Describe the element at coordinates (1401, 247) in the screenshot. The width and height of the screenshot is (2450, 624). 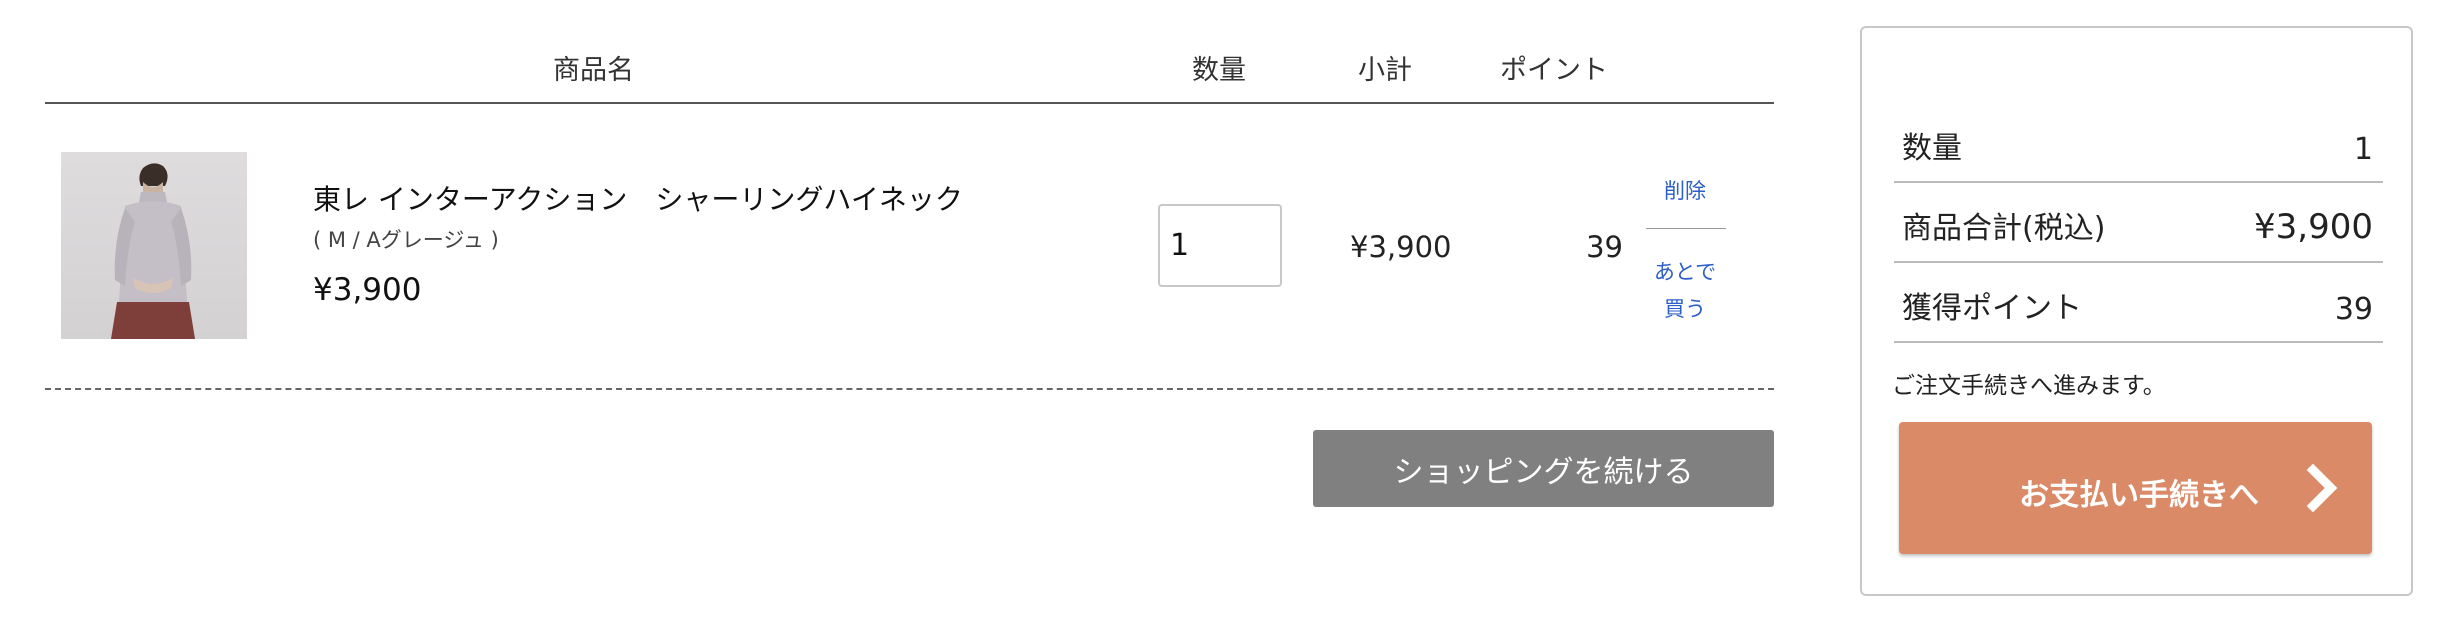
I see `item-subtotal: ¥3,900` at that location.